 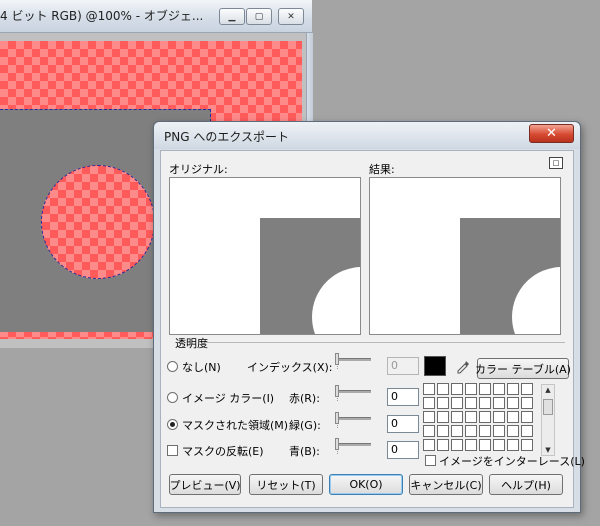 I want to click on transparency-group-label: 透明度, so click(x=191, y=343).